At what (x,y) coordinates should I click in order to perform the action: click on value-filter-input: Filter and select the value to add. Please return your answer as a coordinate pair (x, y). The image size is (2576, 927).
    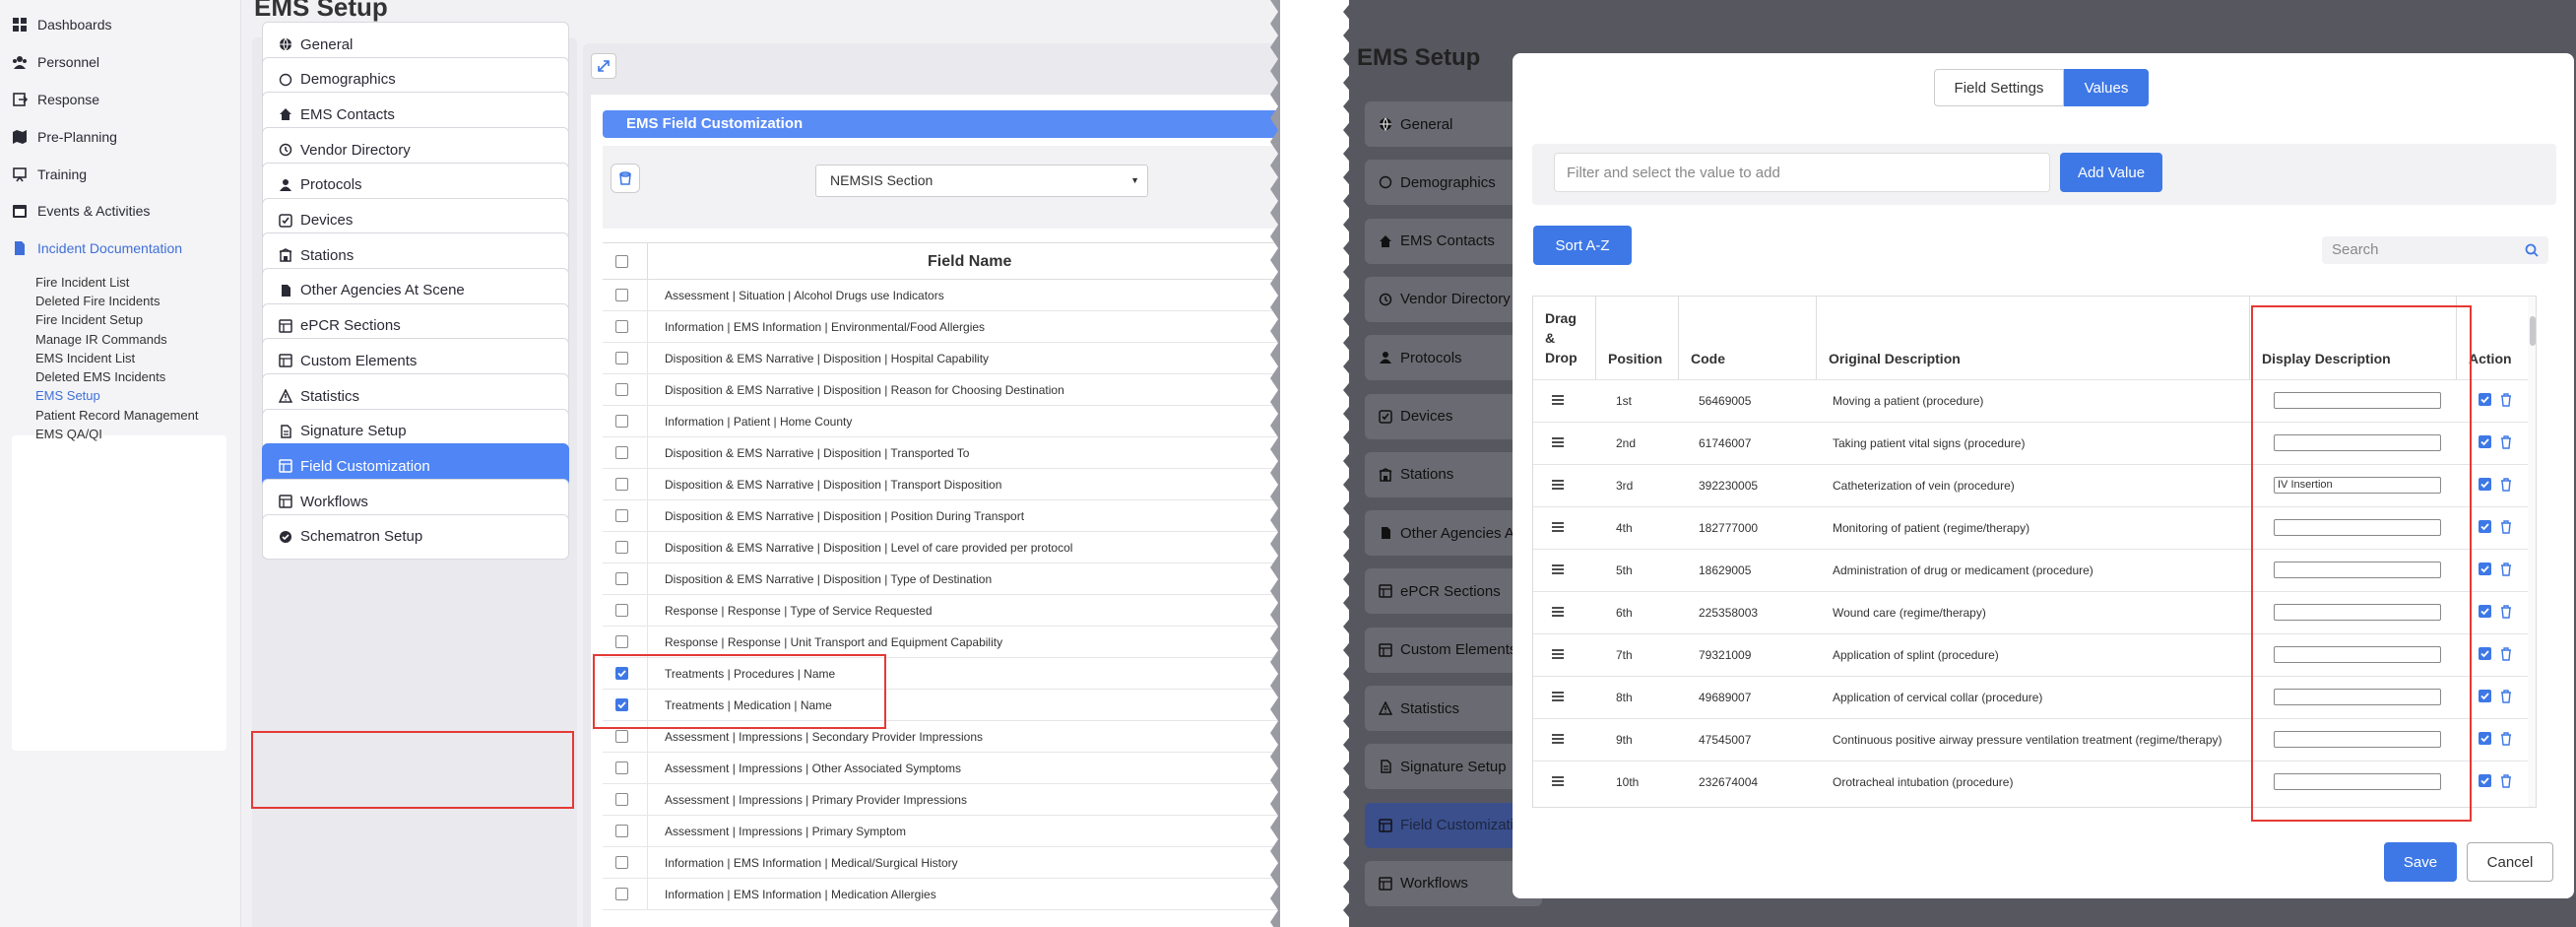
    Looking at the image, I should click on (1802, 172).